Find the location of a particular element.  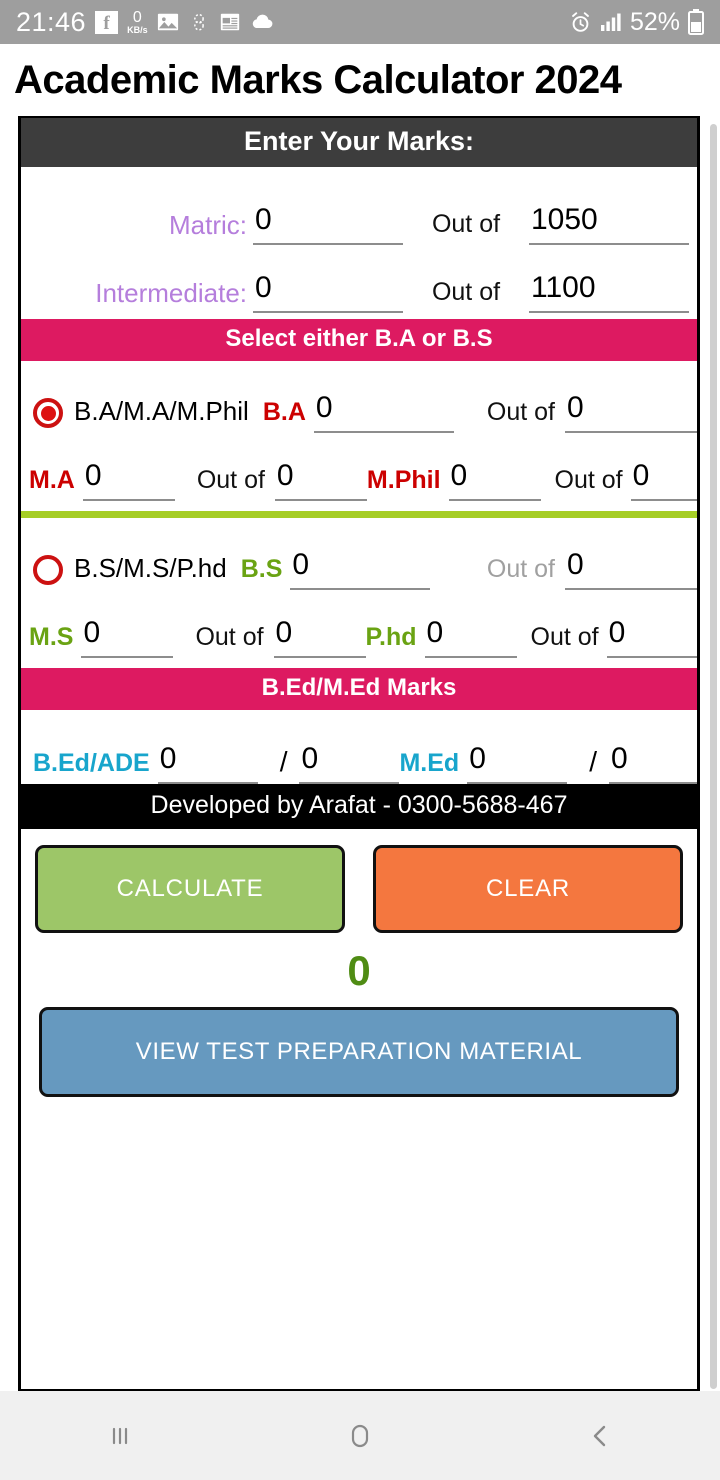

back-button is located at coordinates (600, 1436).